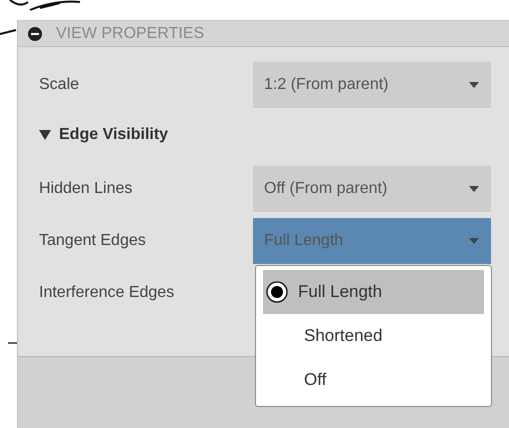 The width and height of the screenshot is (509, 428). What do you see at coordinates (35, 33) in the screenshot?
I see `collapse-icon` at bounding box center [35, 33].